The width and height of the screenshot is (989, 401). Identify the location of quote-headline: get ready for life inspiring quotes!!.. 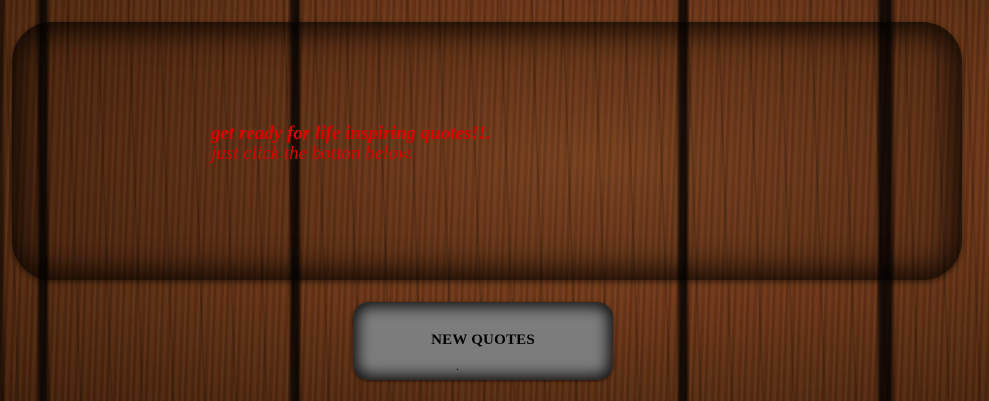
(351, 133).